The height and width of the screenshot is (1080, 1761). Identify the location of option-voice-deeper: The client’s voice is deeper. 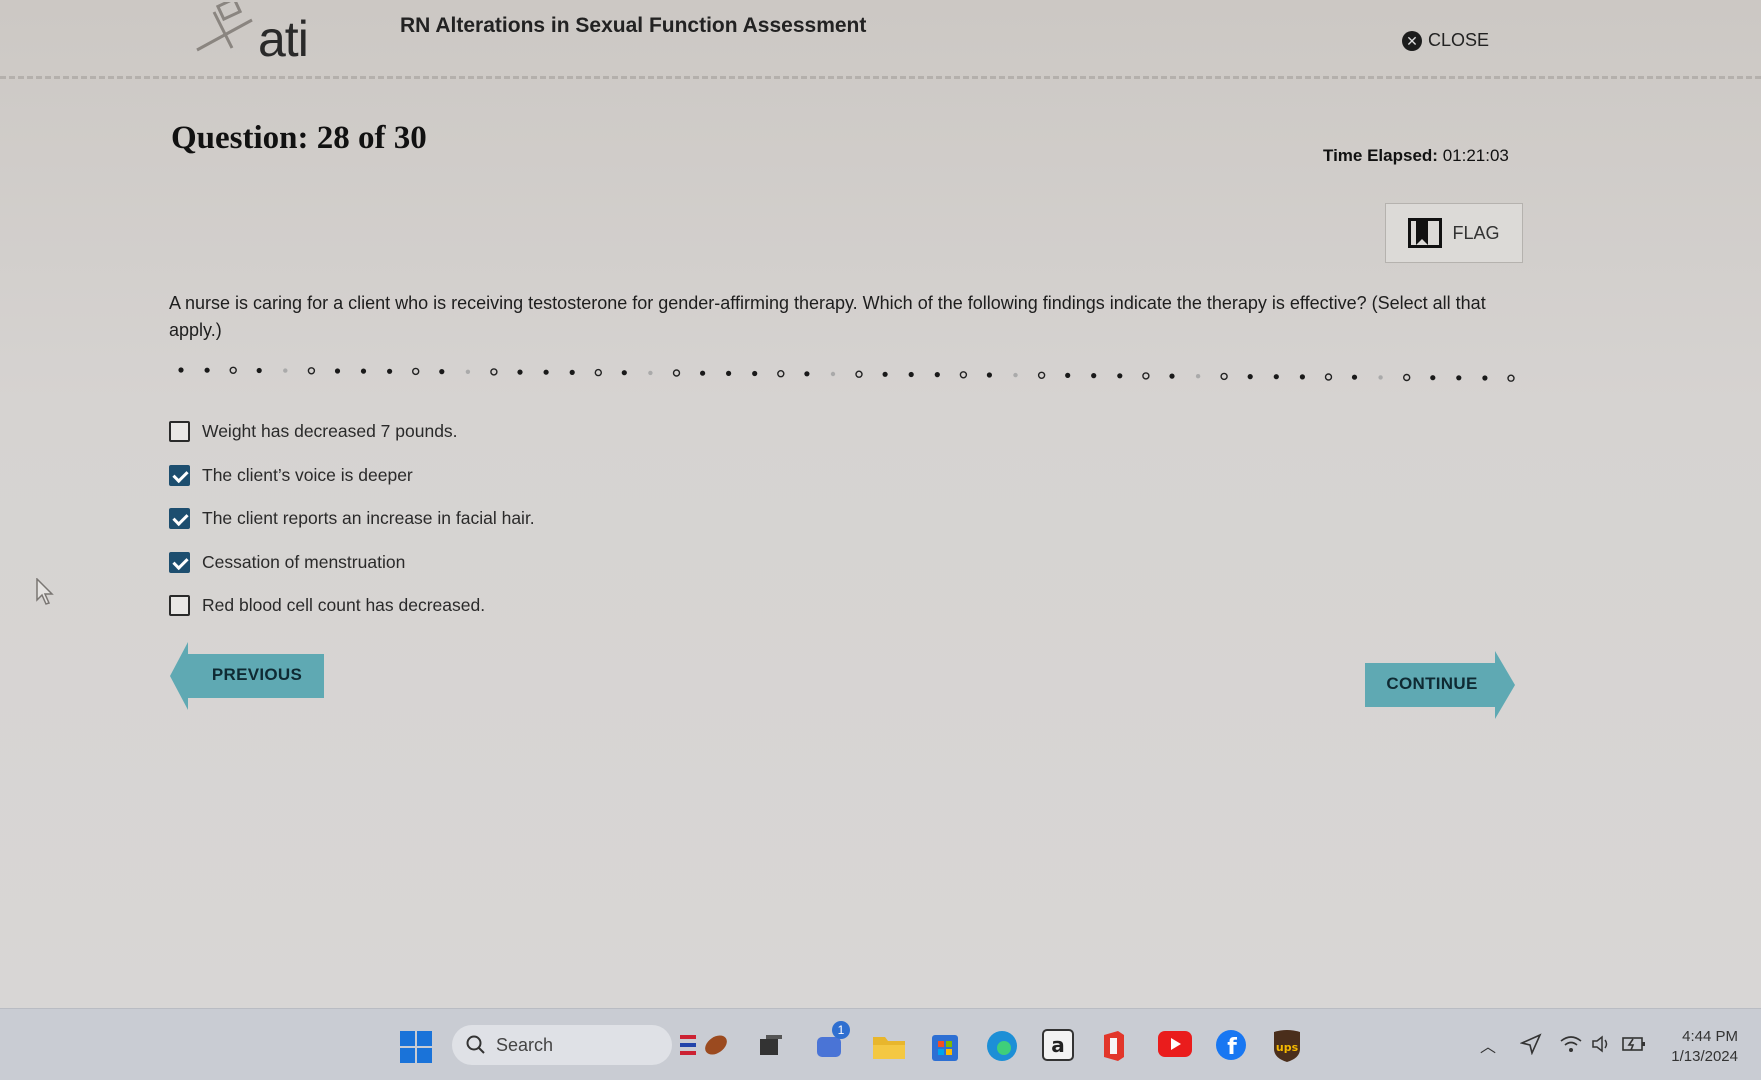
(352, 476).